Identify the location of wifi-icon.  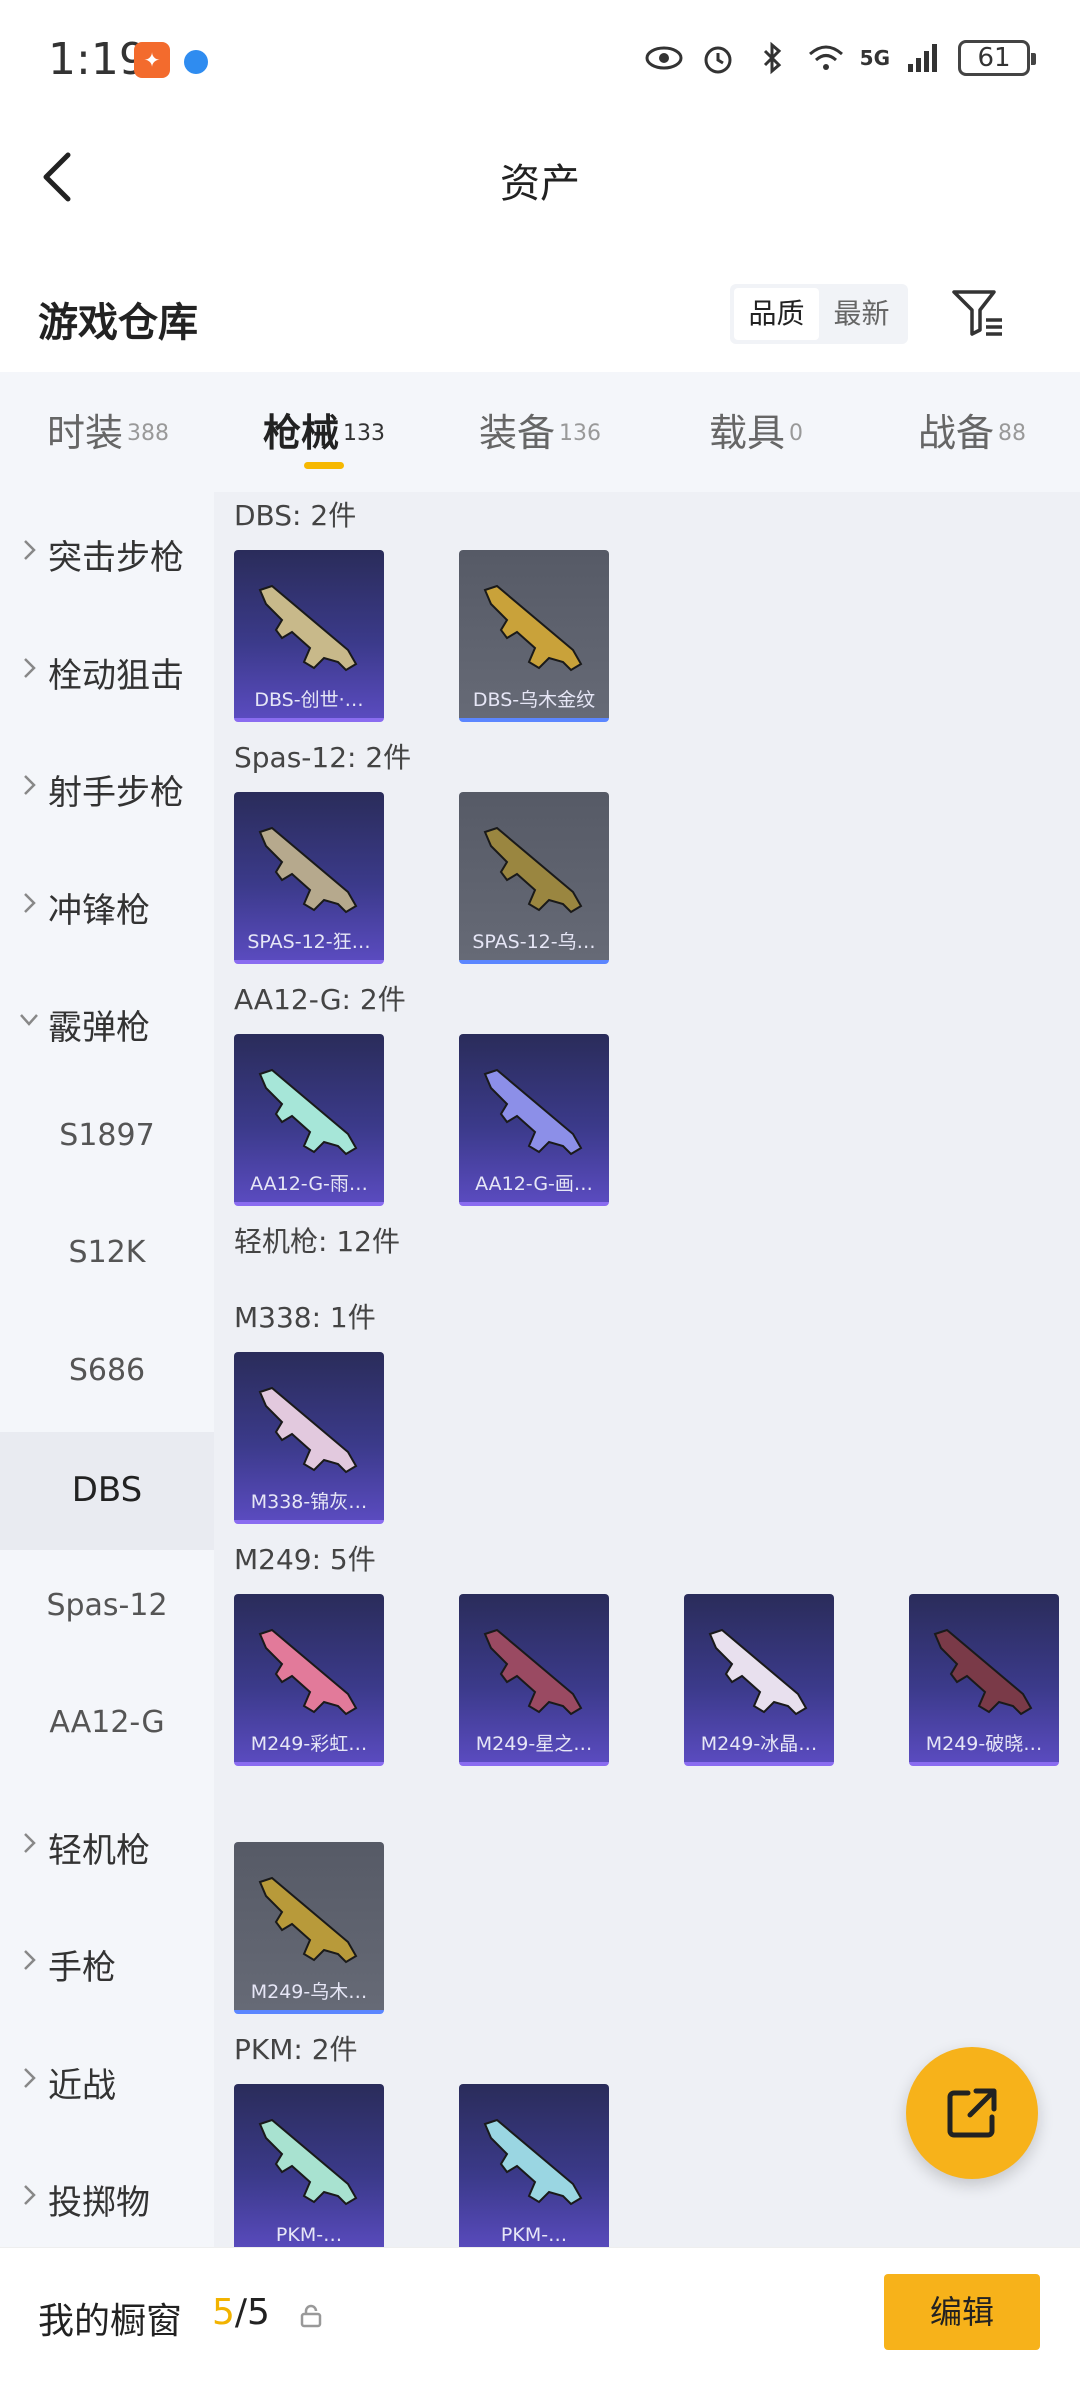
(825, 57).